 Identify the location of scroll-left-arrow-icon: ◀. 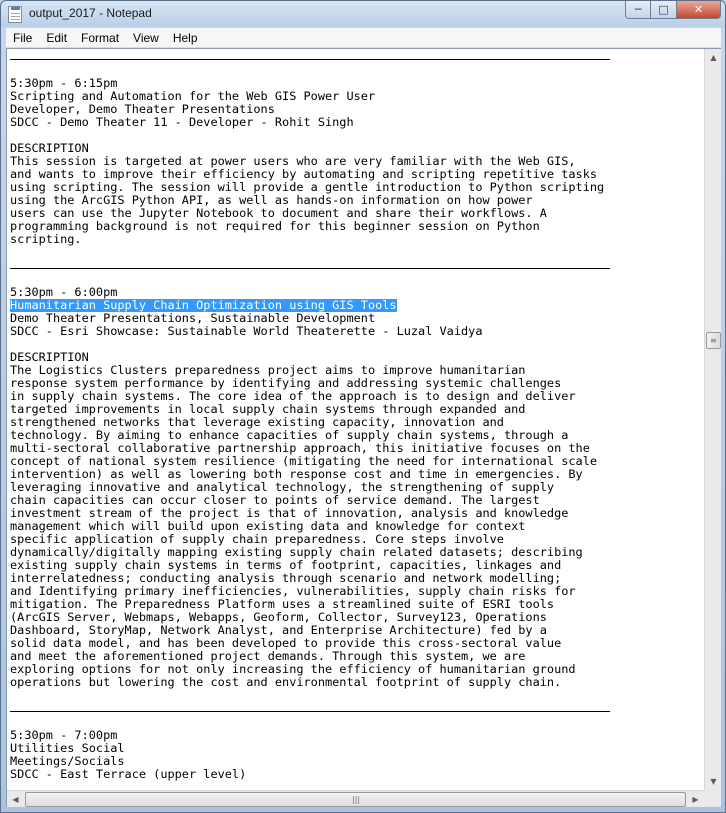
(15, 799).